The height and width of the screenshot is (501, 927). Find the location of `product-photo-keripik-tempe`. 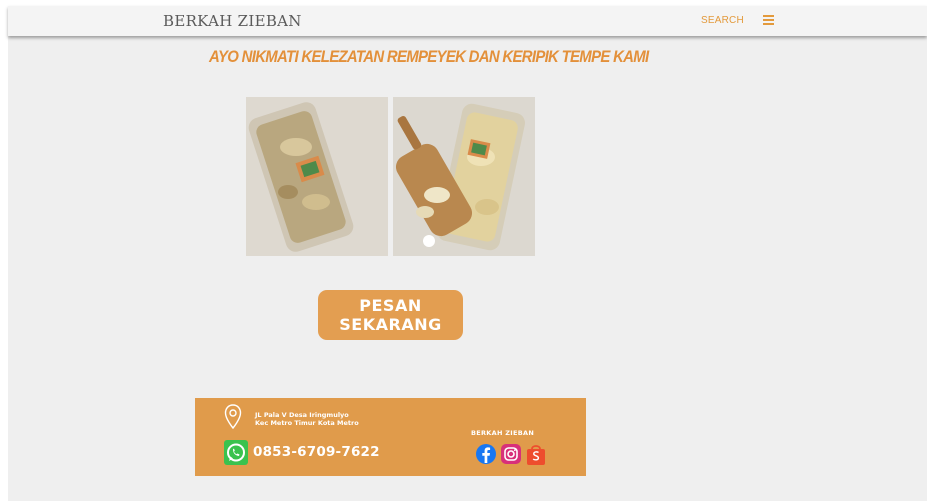

product-photo-keripik-tempe is located at coordinates (464, 176).